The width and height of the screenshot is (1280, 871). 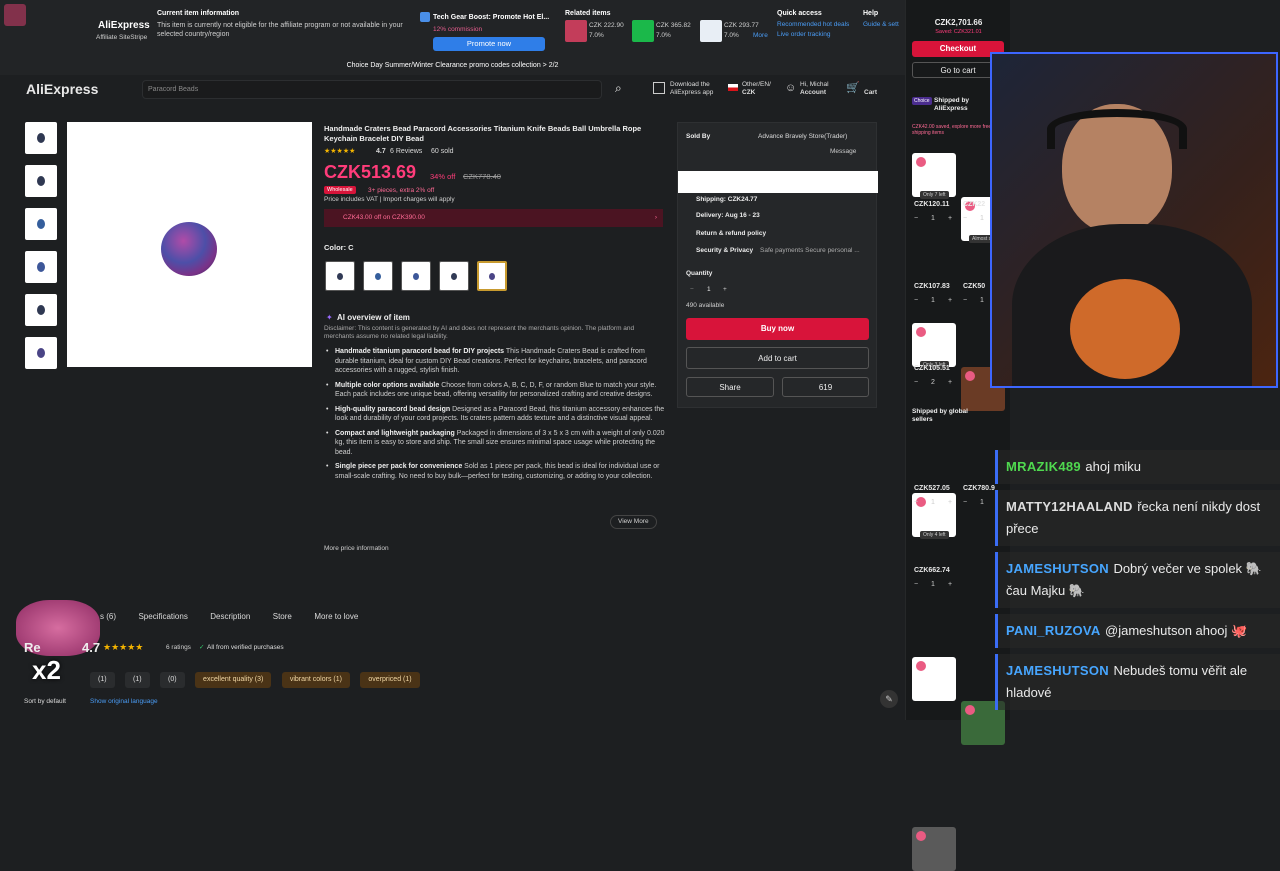 What do you see at coordinates (373, 317) in the screenshot?
I see `ai-overview-title: AI overview of item` at bounding box center [373, 317].